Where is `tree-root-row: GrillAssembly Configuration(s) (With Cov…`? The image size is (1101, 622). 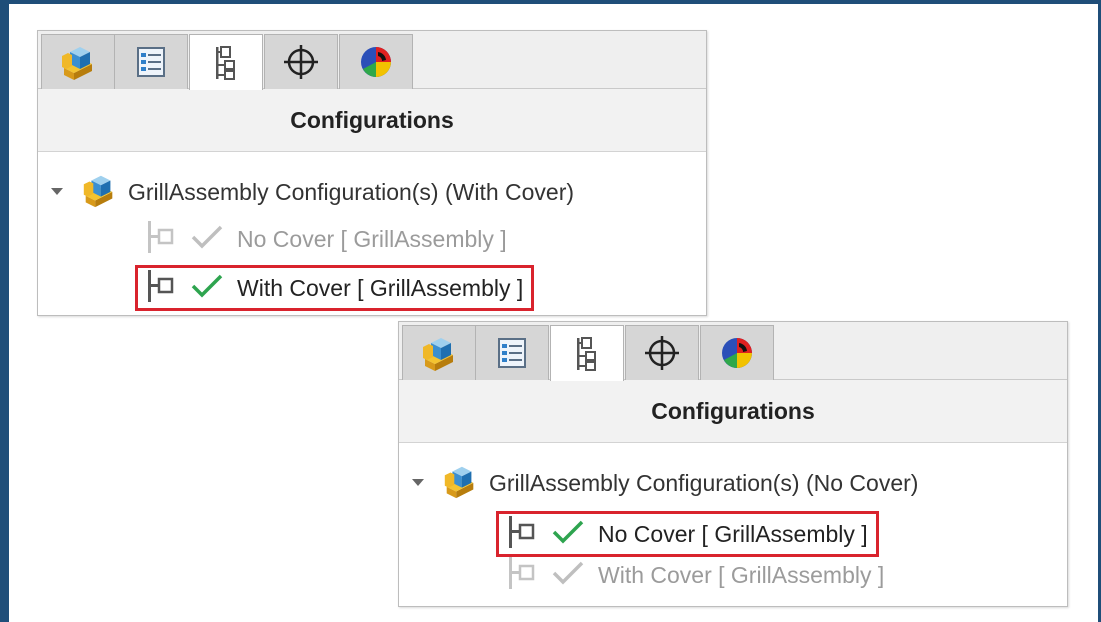 tree-root-row: GrillAssembly Configuration(s) (With Cov… is located at coordinates (312, 192).